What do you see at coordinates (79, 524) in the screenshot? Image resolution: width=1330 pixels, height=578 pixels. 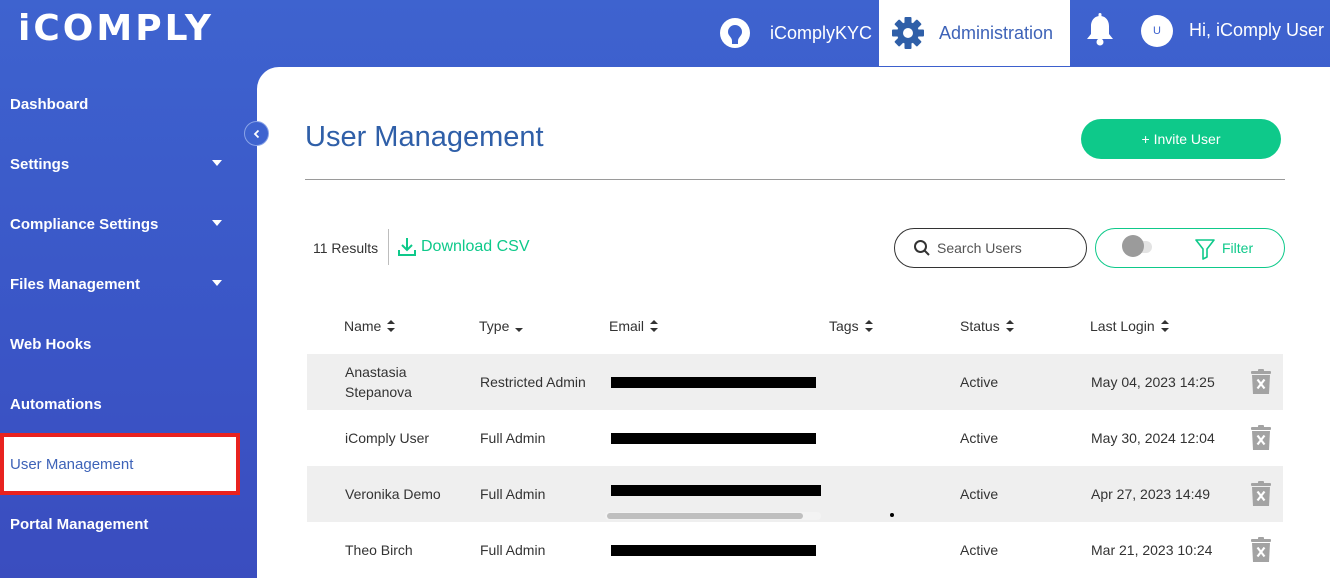 I see `sidebar-item-label: Portal Management` at bounding box center [79, 524].